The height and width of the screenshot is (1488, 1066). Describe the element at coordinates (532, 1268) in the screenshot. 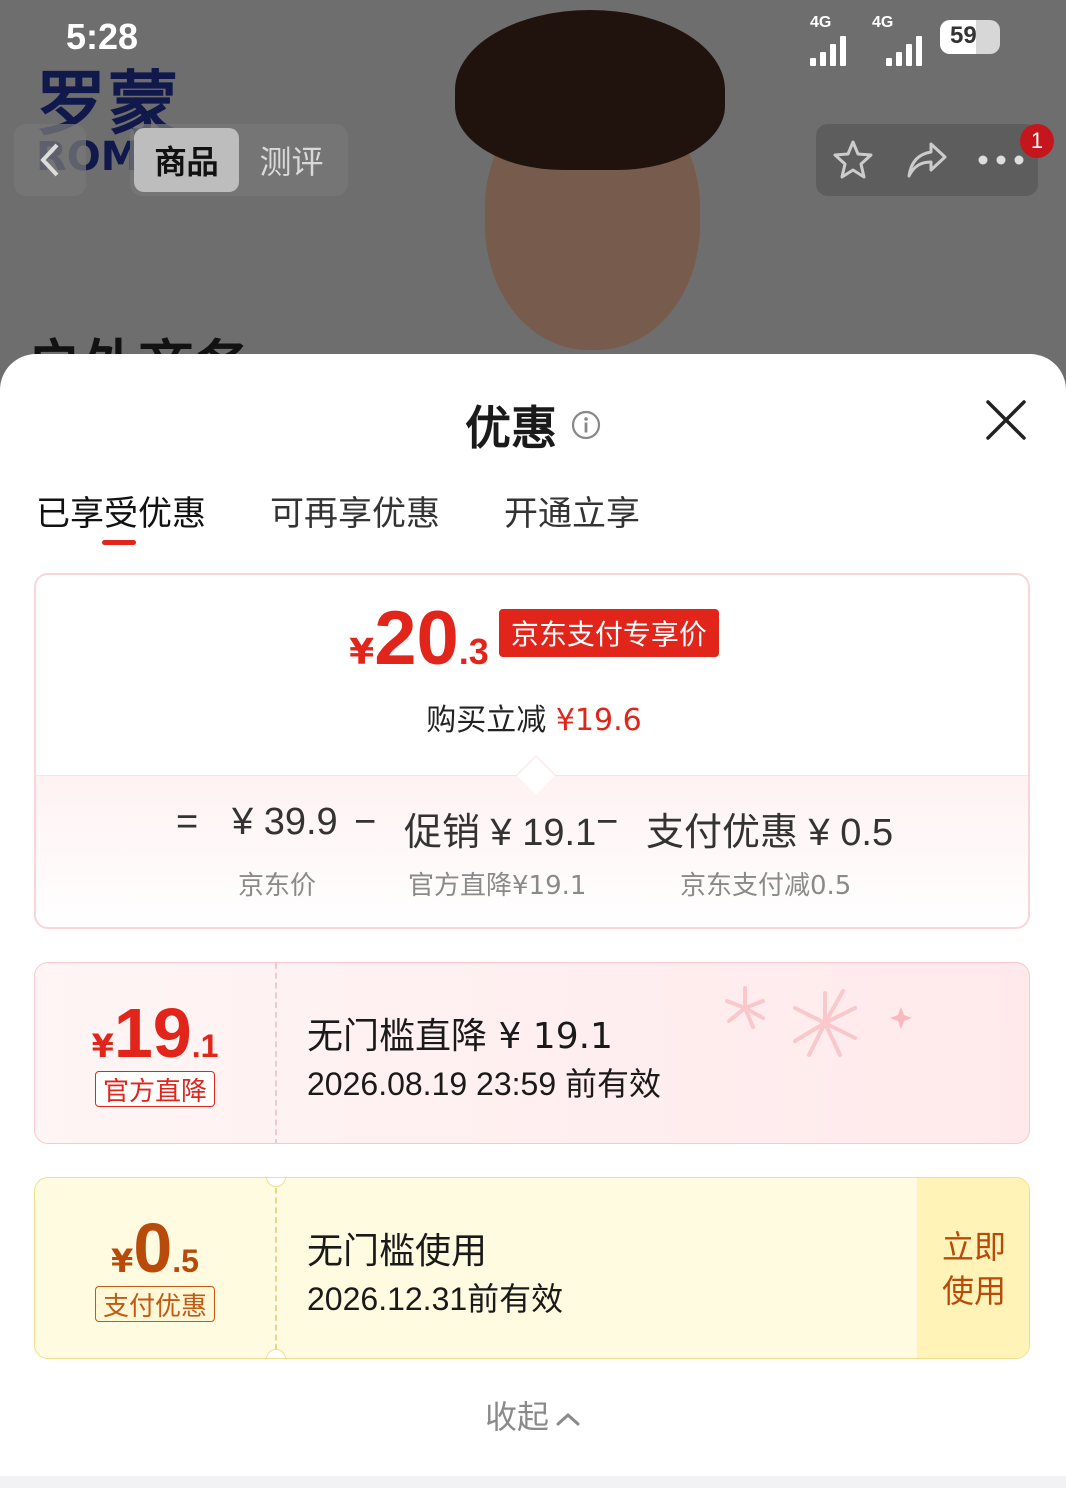

I see `coupon-card: ¥0.5 支付优惠 无门槛使用 2026.12.31前有效 立即使用` at that location.